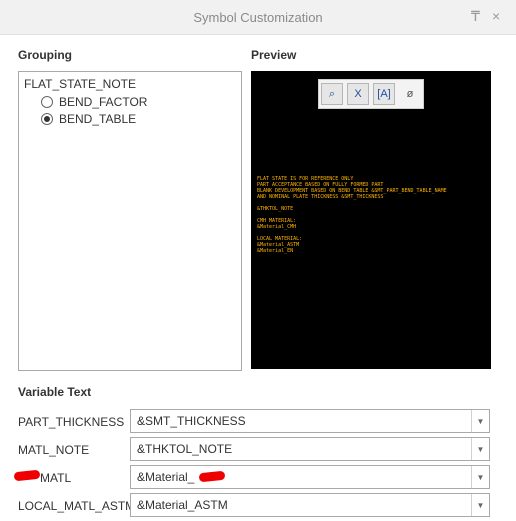 The width and height of the screenshot is (516, 521). I want to click on variable-row: MATL_NOTE &THKTOL_NOTE ▼, so click(258, 449).